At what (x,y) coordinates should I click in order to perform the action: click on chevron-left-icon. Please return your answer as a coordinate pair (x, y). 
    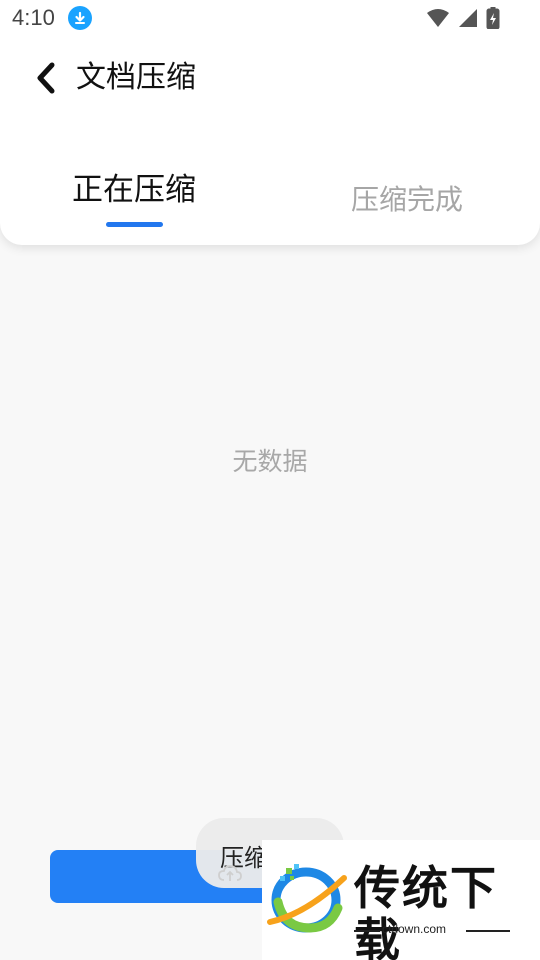
    Looking at the image, I should click on (46, 78).